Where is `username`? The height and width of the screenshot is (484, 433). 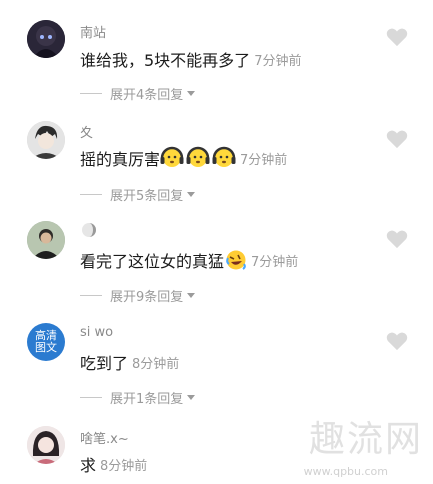
username is located at coordinates (89, 232).